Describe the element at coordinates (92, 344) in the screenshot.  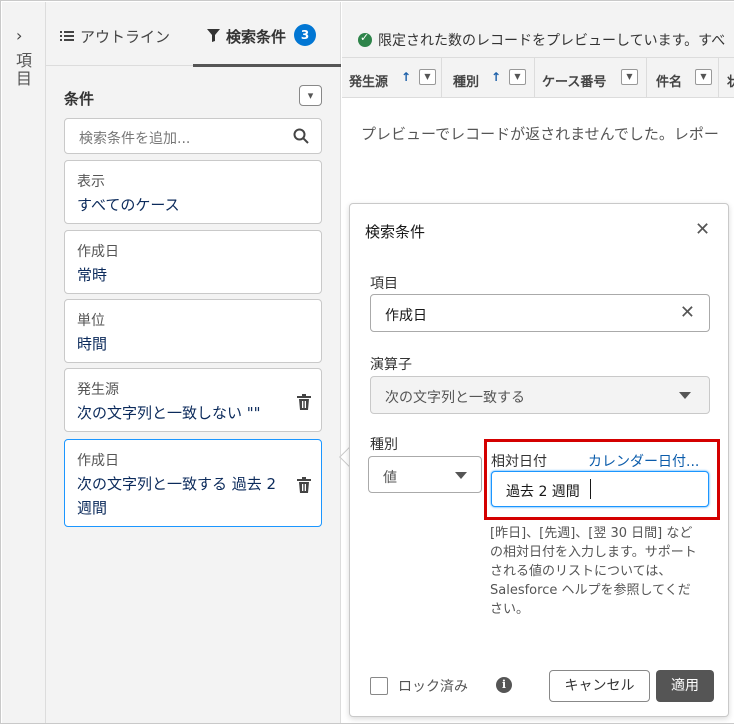
I see `filter-card-value: 時間` at that location.